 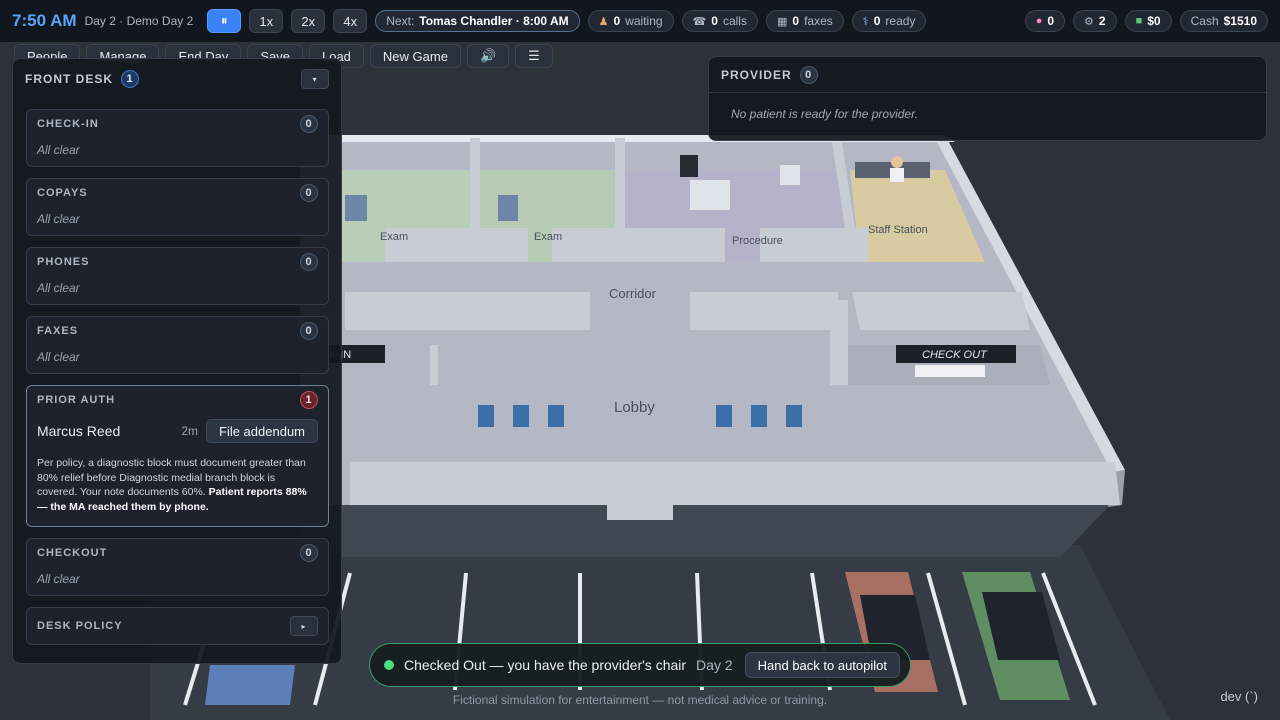 I want to click on exam-room-a-label: Exam, so click(x=394, y=237).